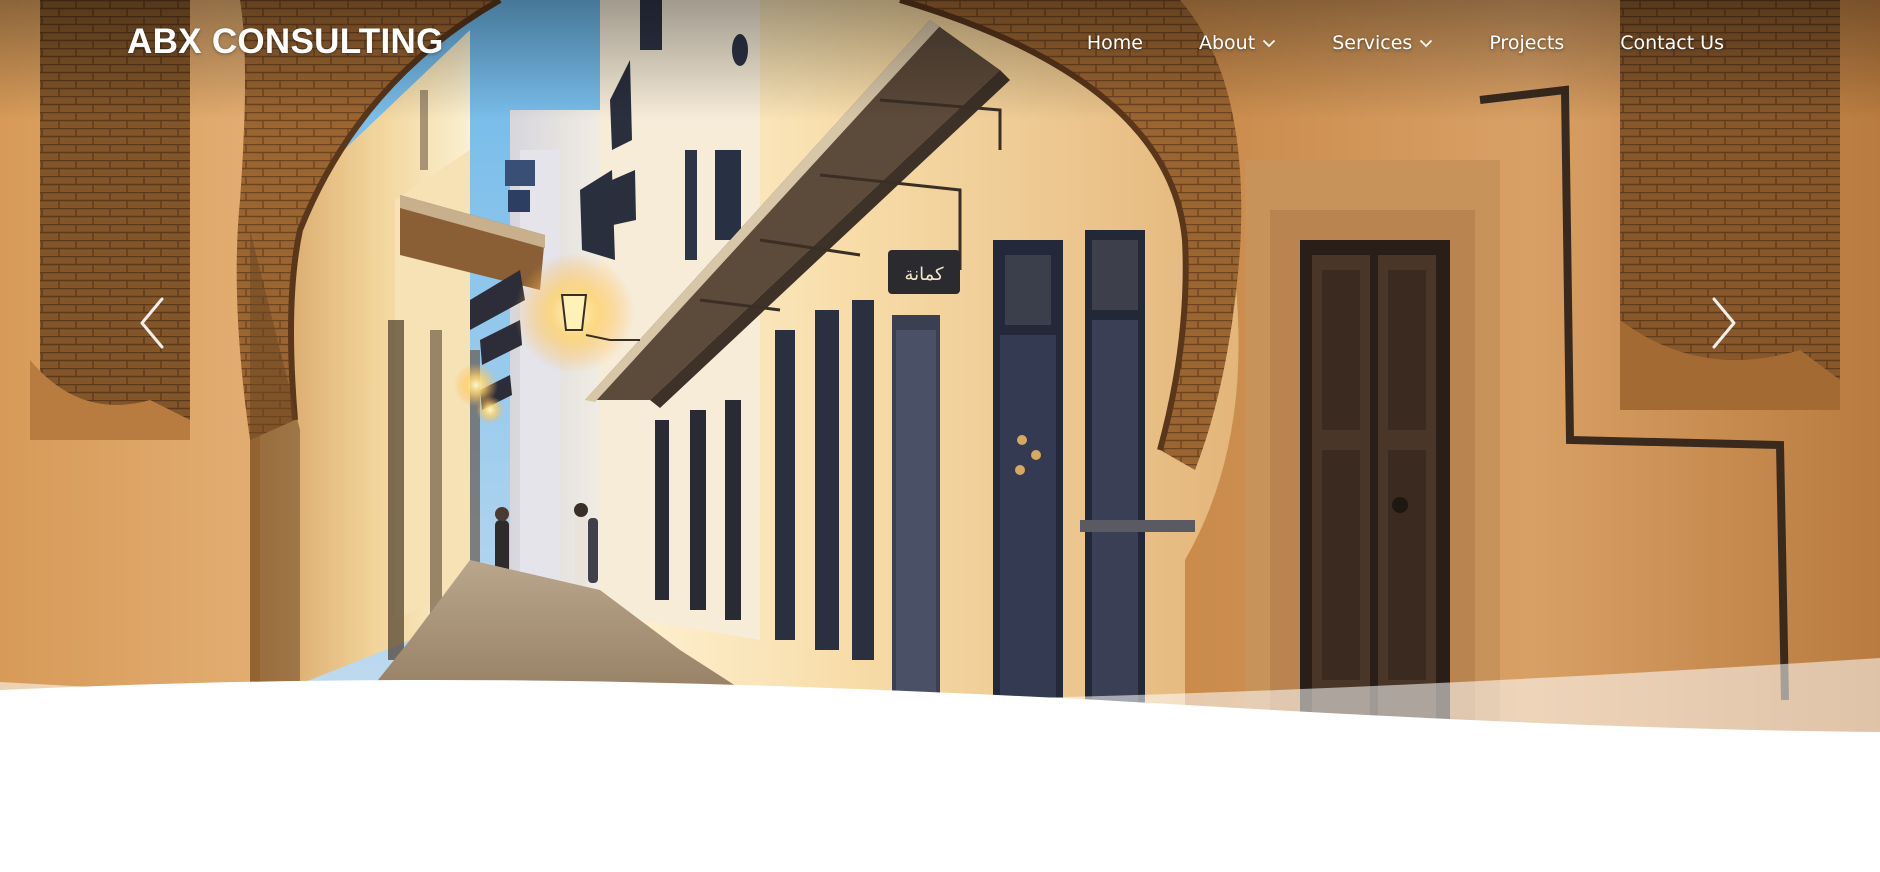 Image resolution: width=1880 pixels, height=872 pixels. I want to click on main-nav: Home About Services Projects Contact Us, so click(1405, 43).